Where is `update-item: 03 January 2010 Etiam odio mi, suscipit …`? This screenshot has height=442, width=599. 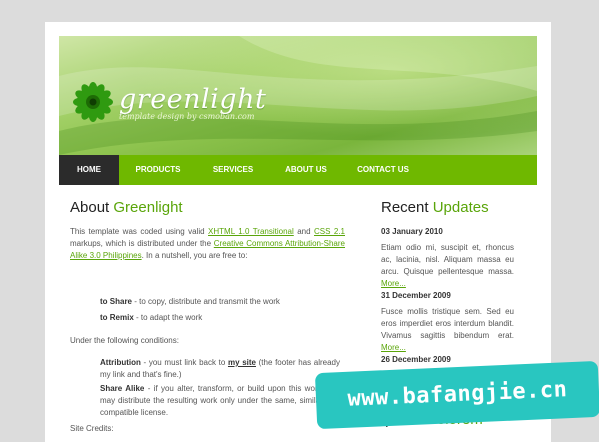 update-item: 03 January 2010 Etiam odio mi, suscipit … is located at coordinates (447, 258).